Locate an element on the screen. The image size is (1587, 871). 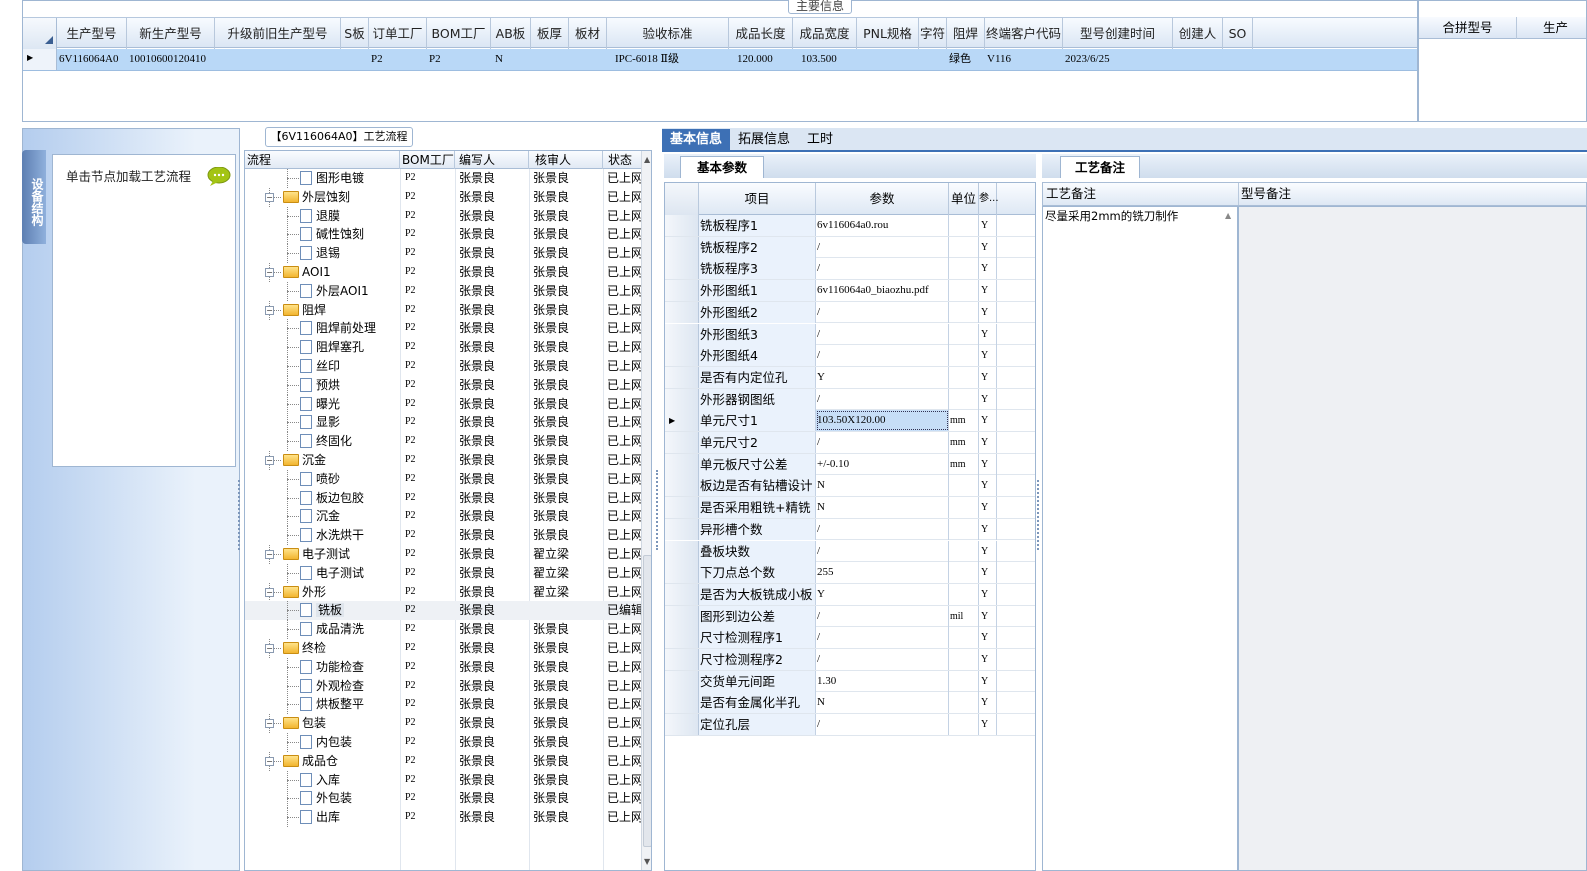
col-header-17: 创建人 is located at coordinates (1198, 33).